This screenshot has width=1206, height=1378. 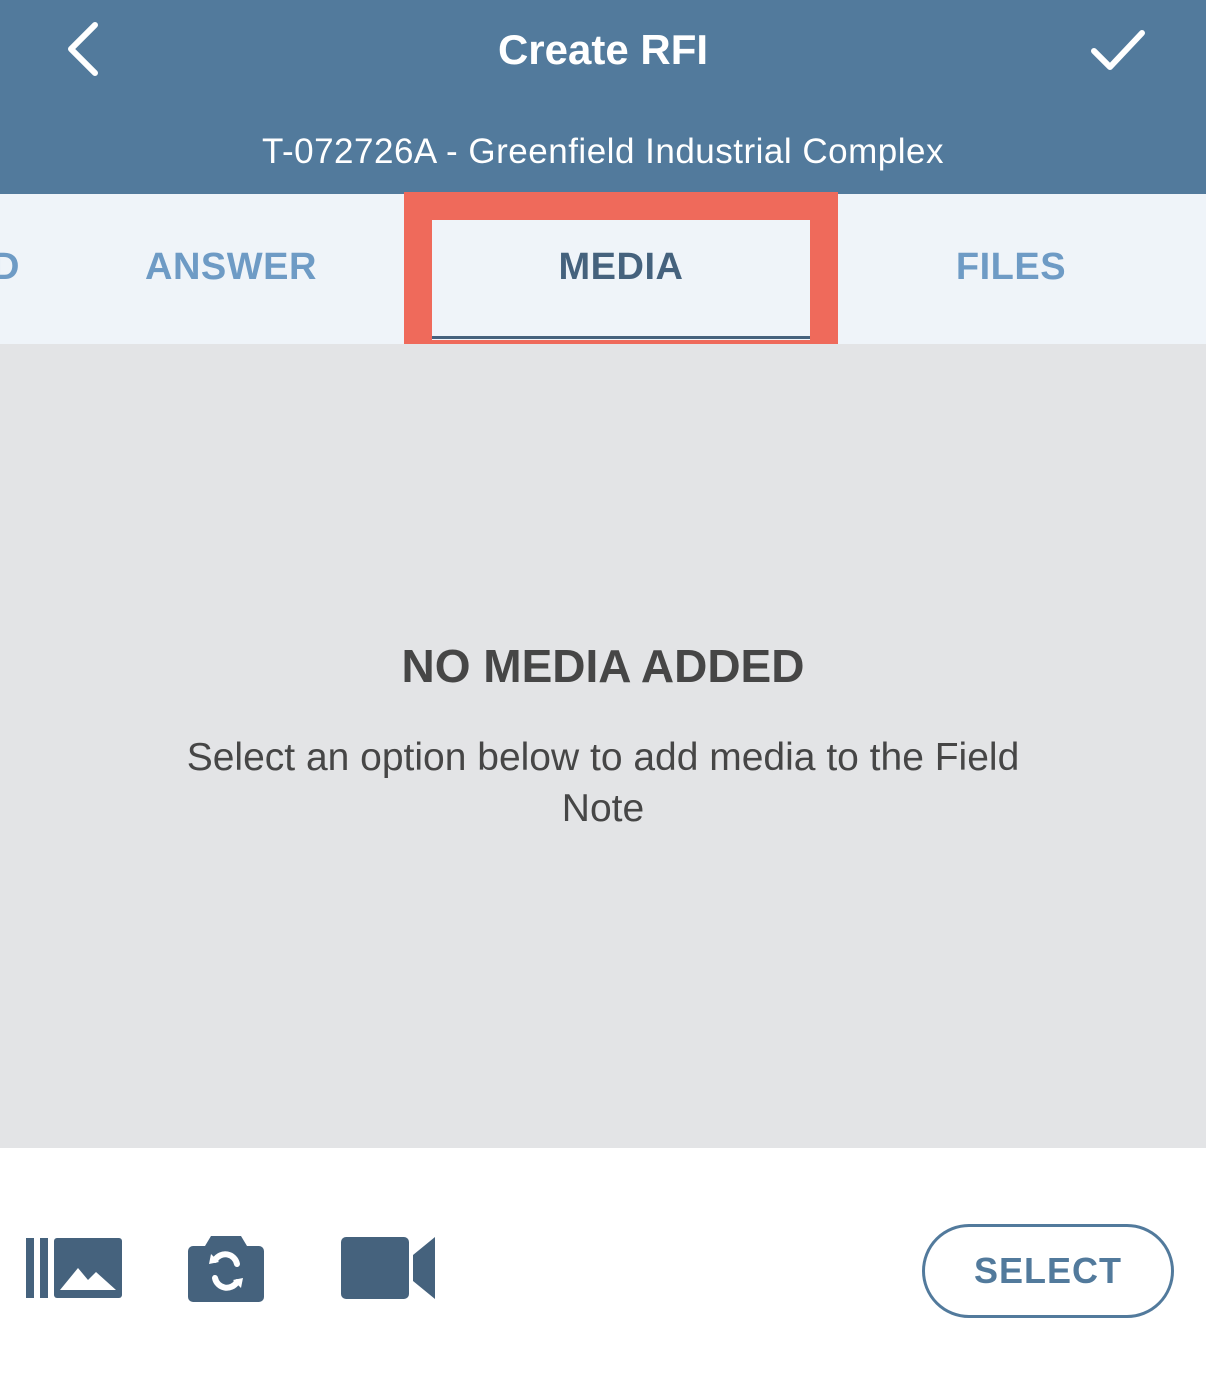 I want to click on empty-state-title: NO MEDIA ADDED, so click(x=603, y=666).